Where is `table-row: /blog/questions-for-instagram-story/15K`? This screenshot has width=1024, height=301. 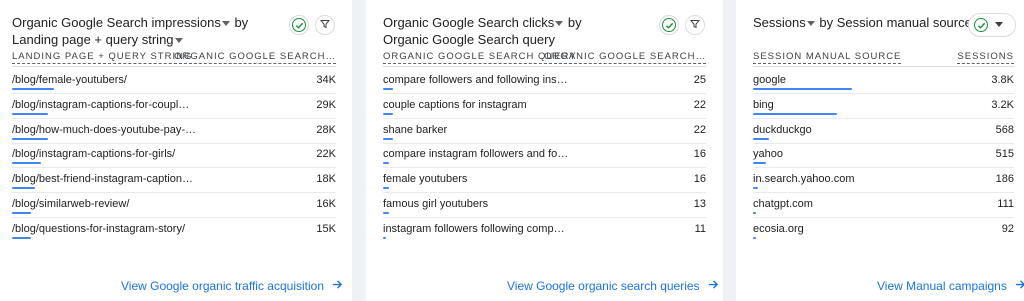
table-row: /blog/questions-for-instagram-story/15K is located at coordinates (174, 230).